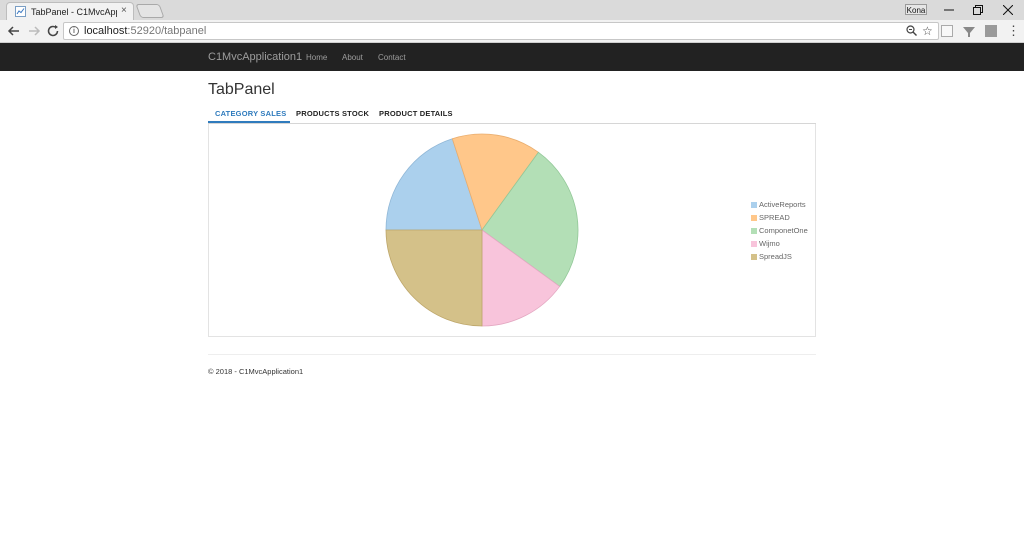 The width and height of the screenshot is (1024, 556). Describe the element at coordinates (512, 354) in the screenshot. I see `footer-divider` at that location.